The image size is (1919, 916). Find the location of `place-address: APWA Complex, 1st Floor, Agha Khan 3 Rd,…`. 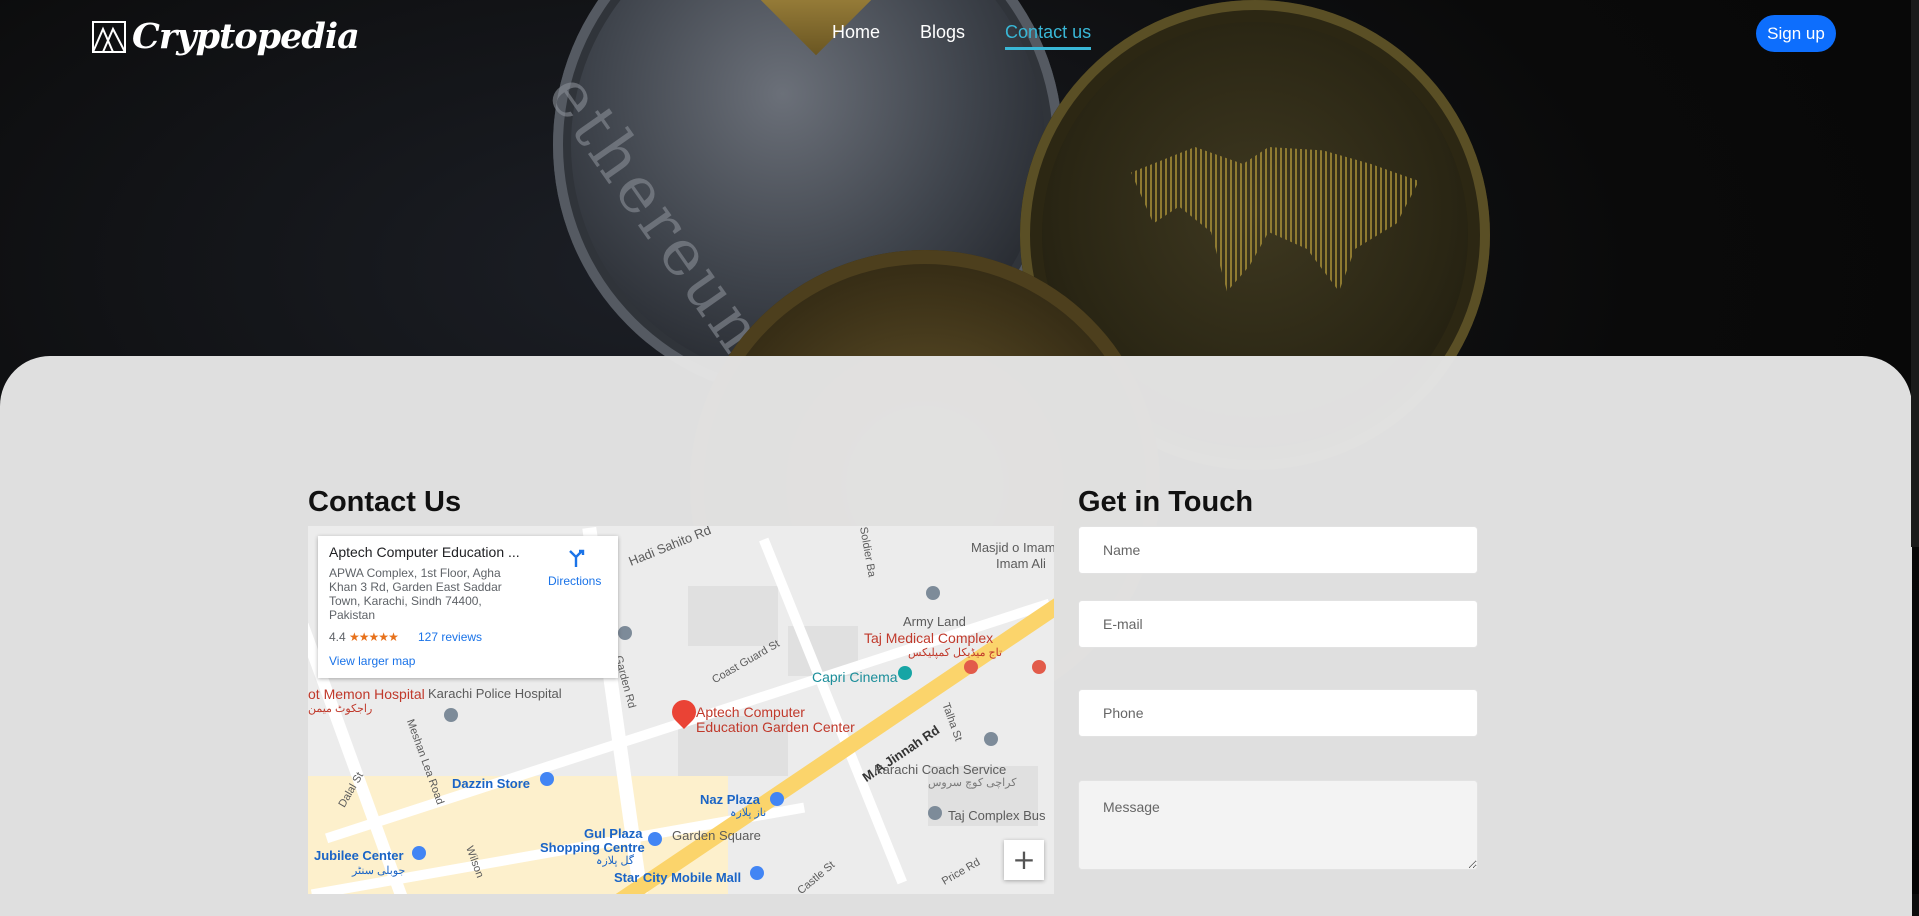

place-address: APWA Complex, 1st Floor, Agha Khan 3 Rd,… is located at coordinates (415, 594).